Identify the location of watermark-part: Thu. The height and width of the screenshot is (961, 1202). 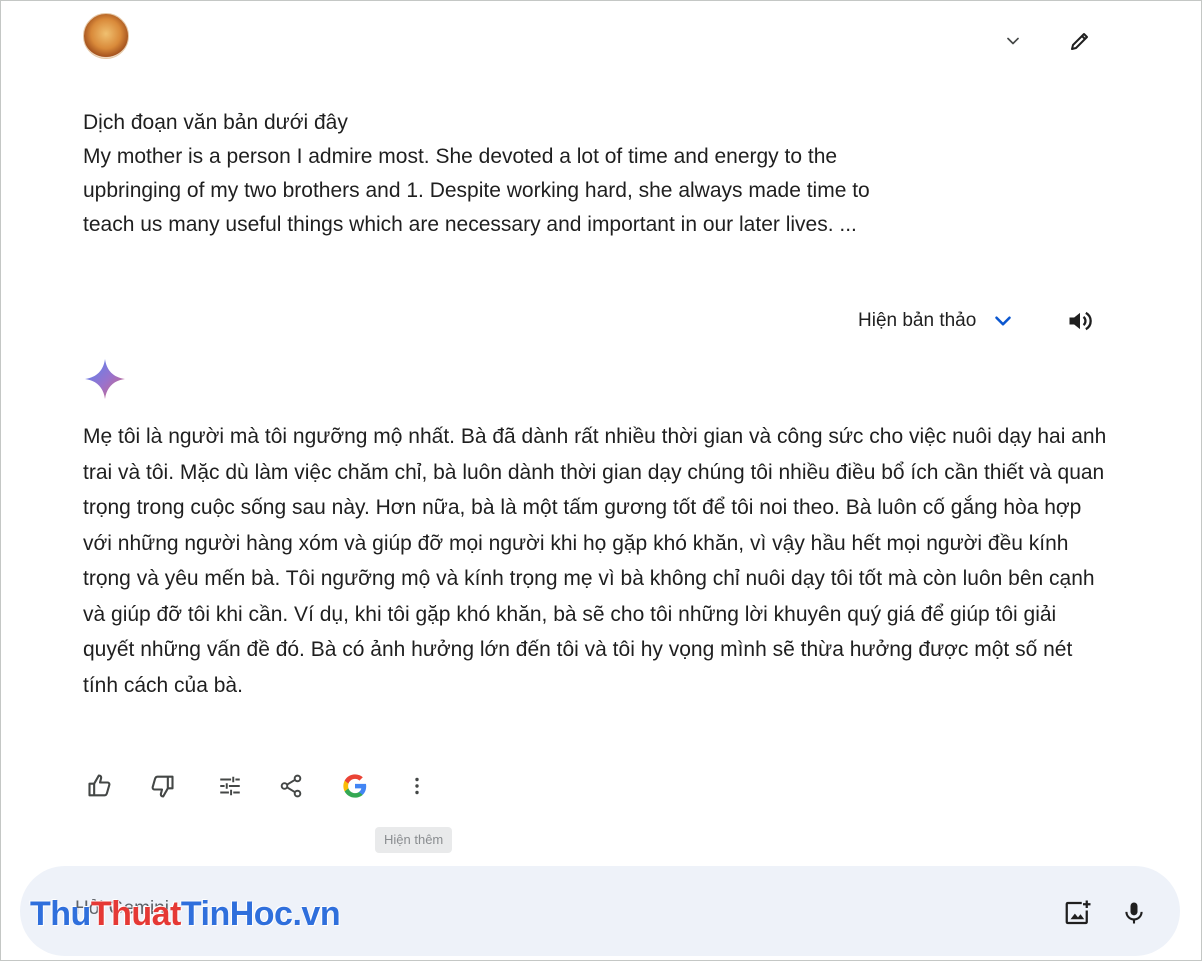
(60, 914).